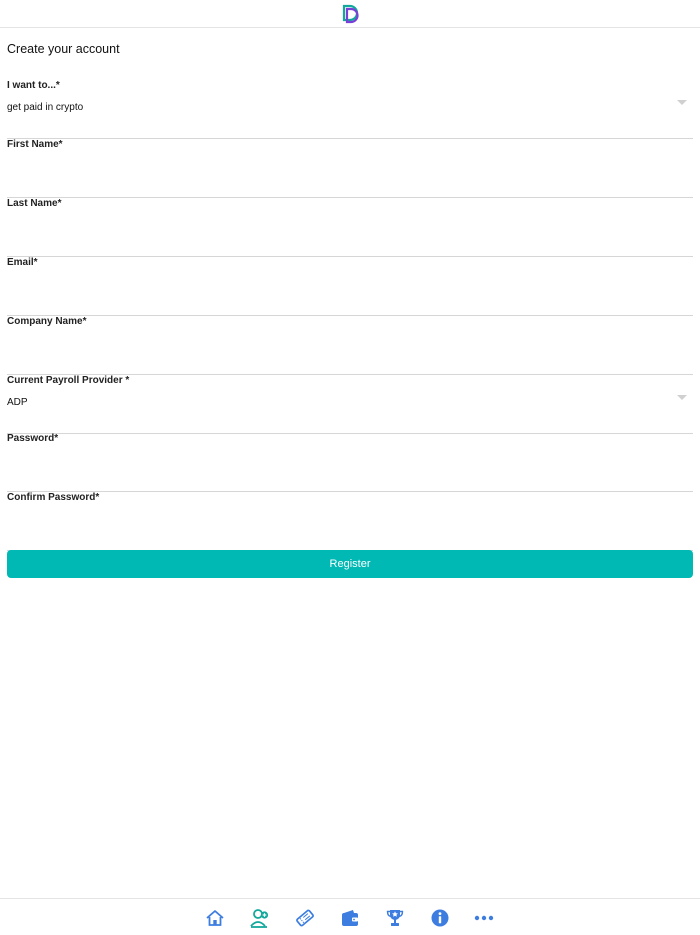  Describe the element at coordinates (350, 343) in the screenshot. I see `company-name-field` at that location.